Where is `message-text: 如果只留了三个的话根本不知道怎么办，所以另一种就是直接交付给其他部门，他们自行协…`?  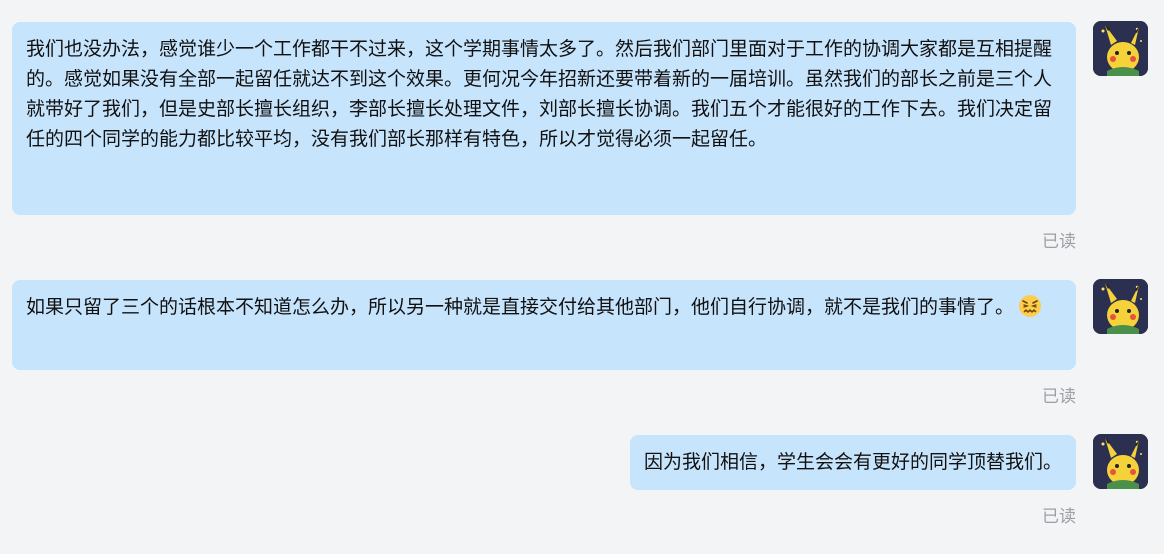
message-text: 如果只留了三个的话根本不知道怎么办，所以另一种就是直接交付给其他部门，他们自行协… is located at coordinates (520, 307).